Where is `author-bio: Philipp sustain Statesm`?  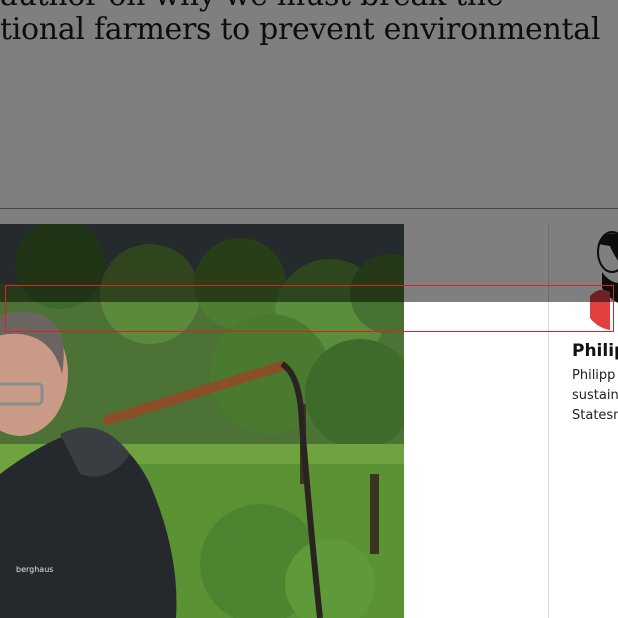
author-bio: Philipp sustain Statesm is located at coordinates (595, 396).